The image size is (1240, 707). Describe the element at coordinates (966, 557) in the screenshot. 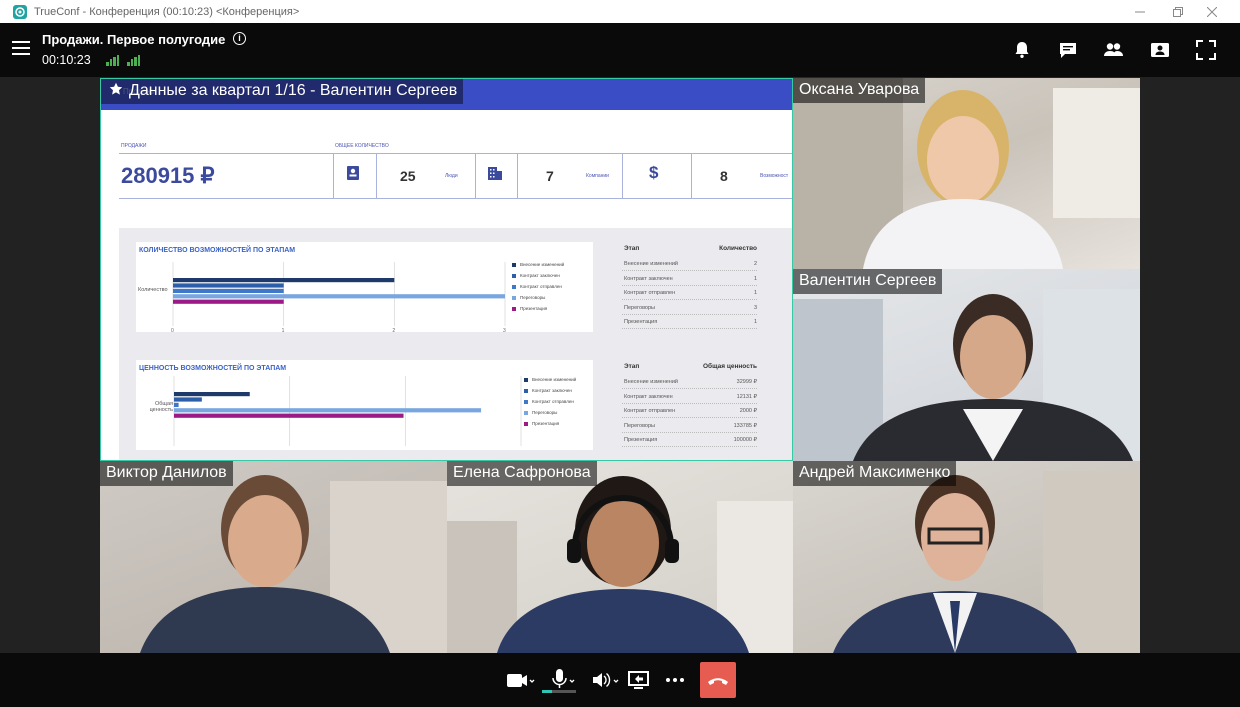

I see `participant-tile: Андрей Максименко` at that location.